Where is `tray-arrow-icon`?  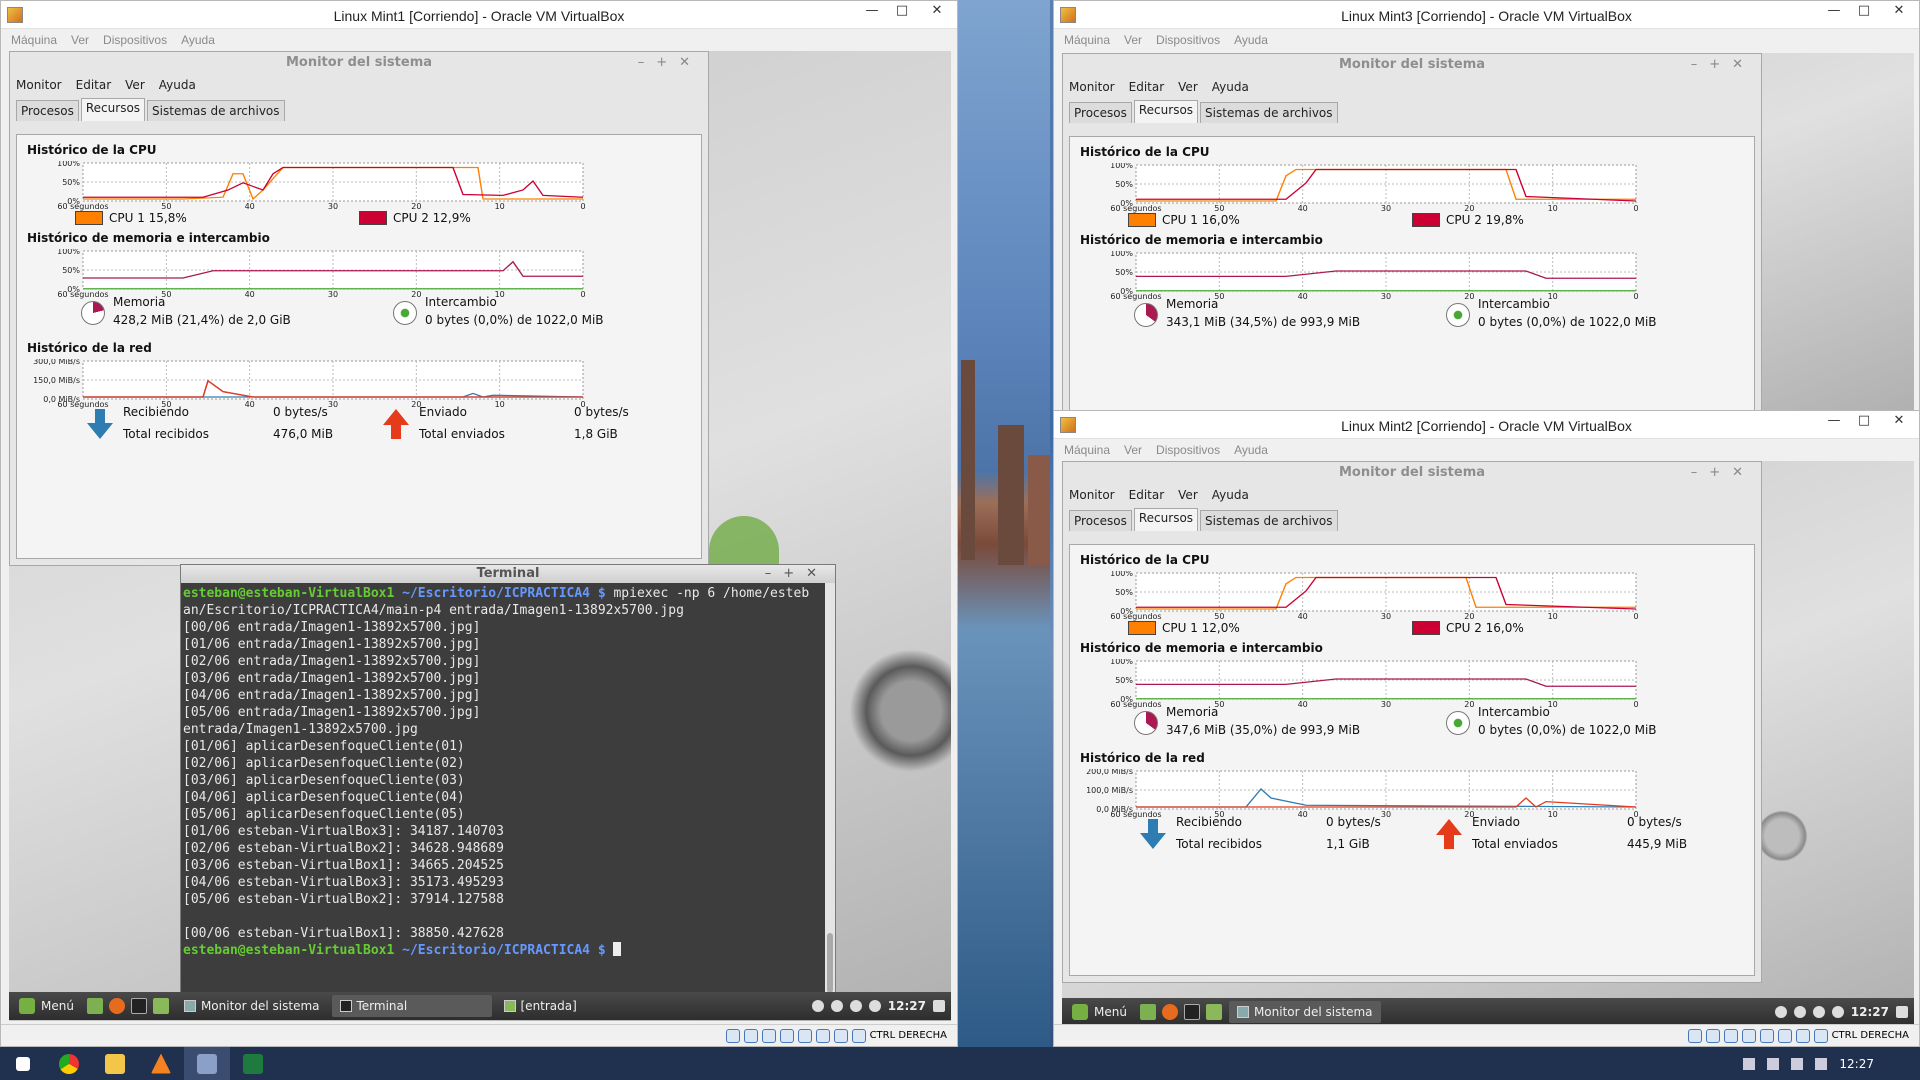
tray-arrow-icon is located at coordinates (1749, 1063).